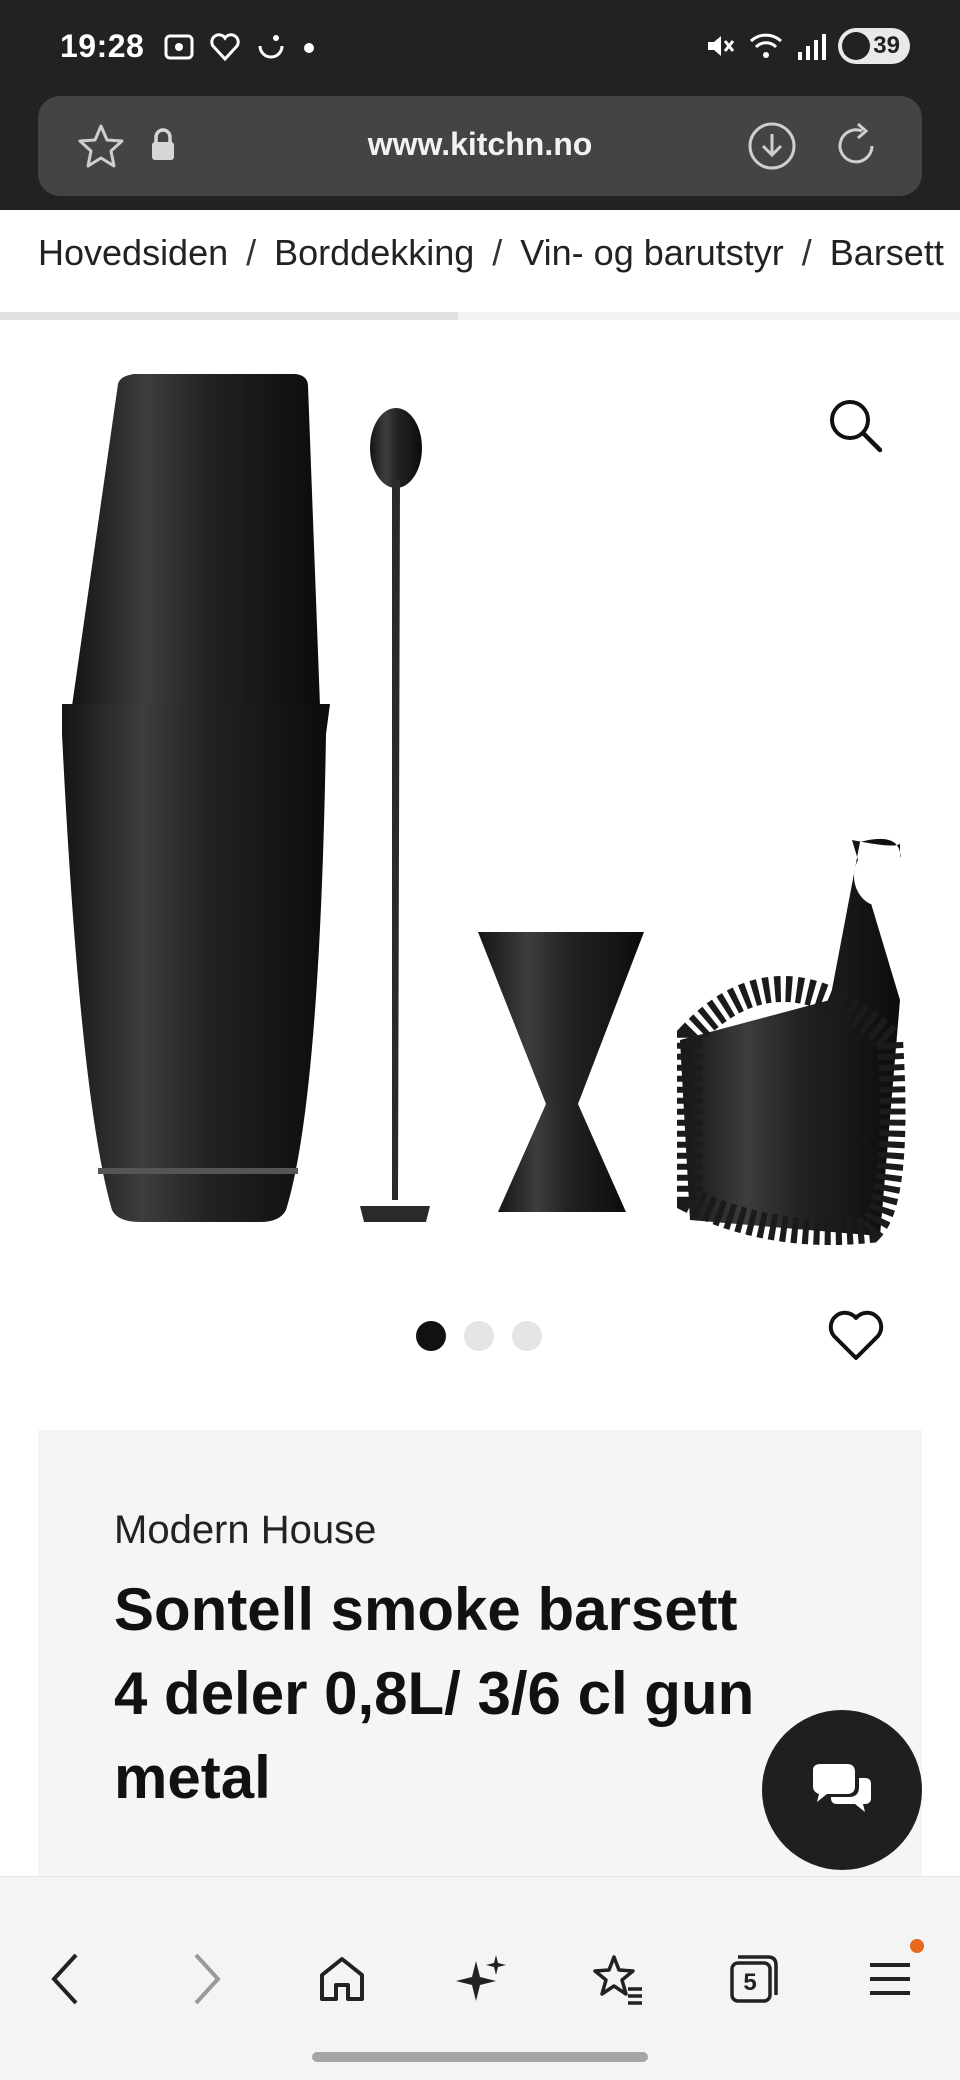  I want to click on back-button, so click(66, 1979).